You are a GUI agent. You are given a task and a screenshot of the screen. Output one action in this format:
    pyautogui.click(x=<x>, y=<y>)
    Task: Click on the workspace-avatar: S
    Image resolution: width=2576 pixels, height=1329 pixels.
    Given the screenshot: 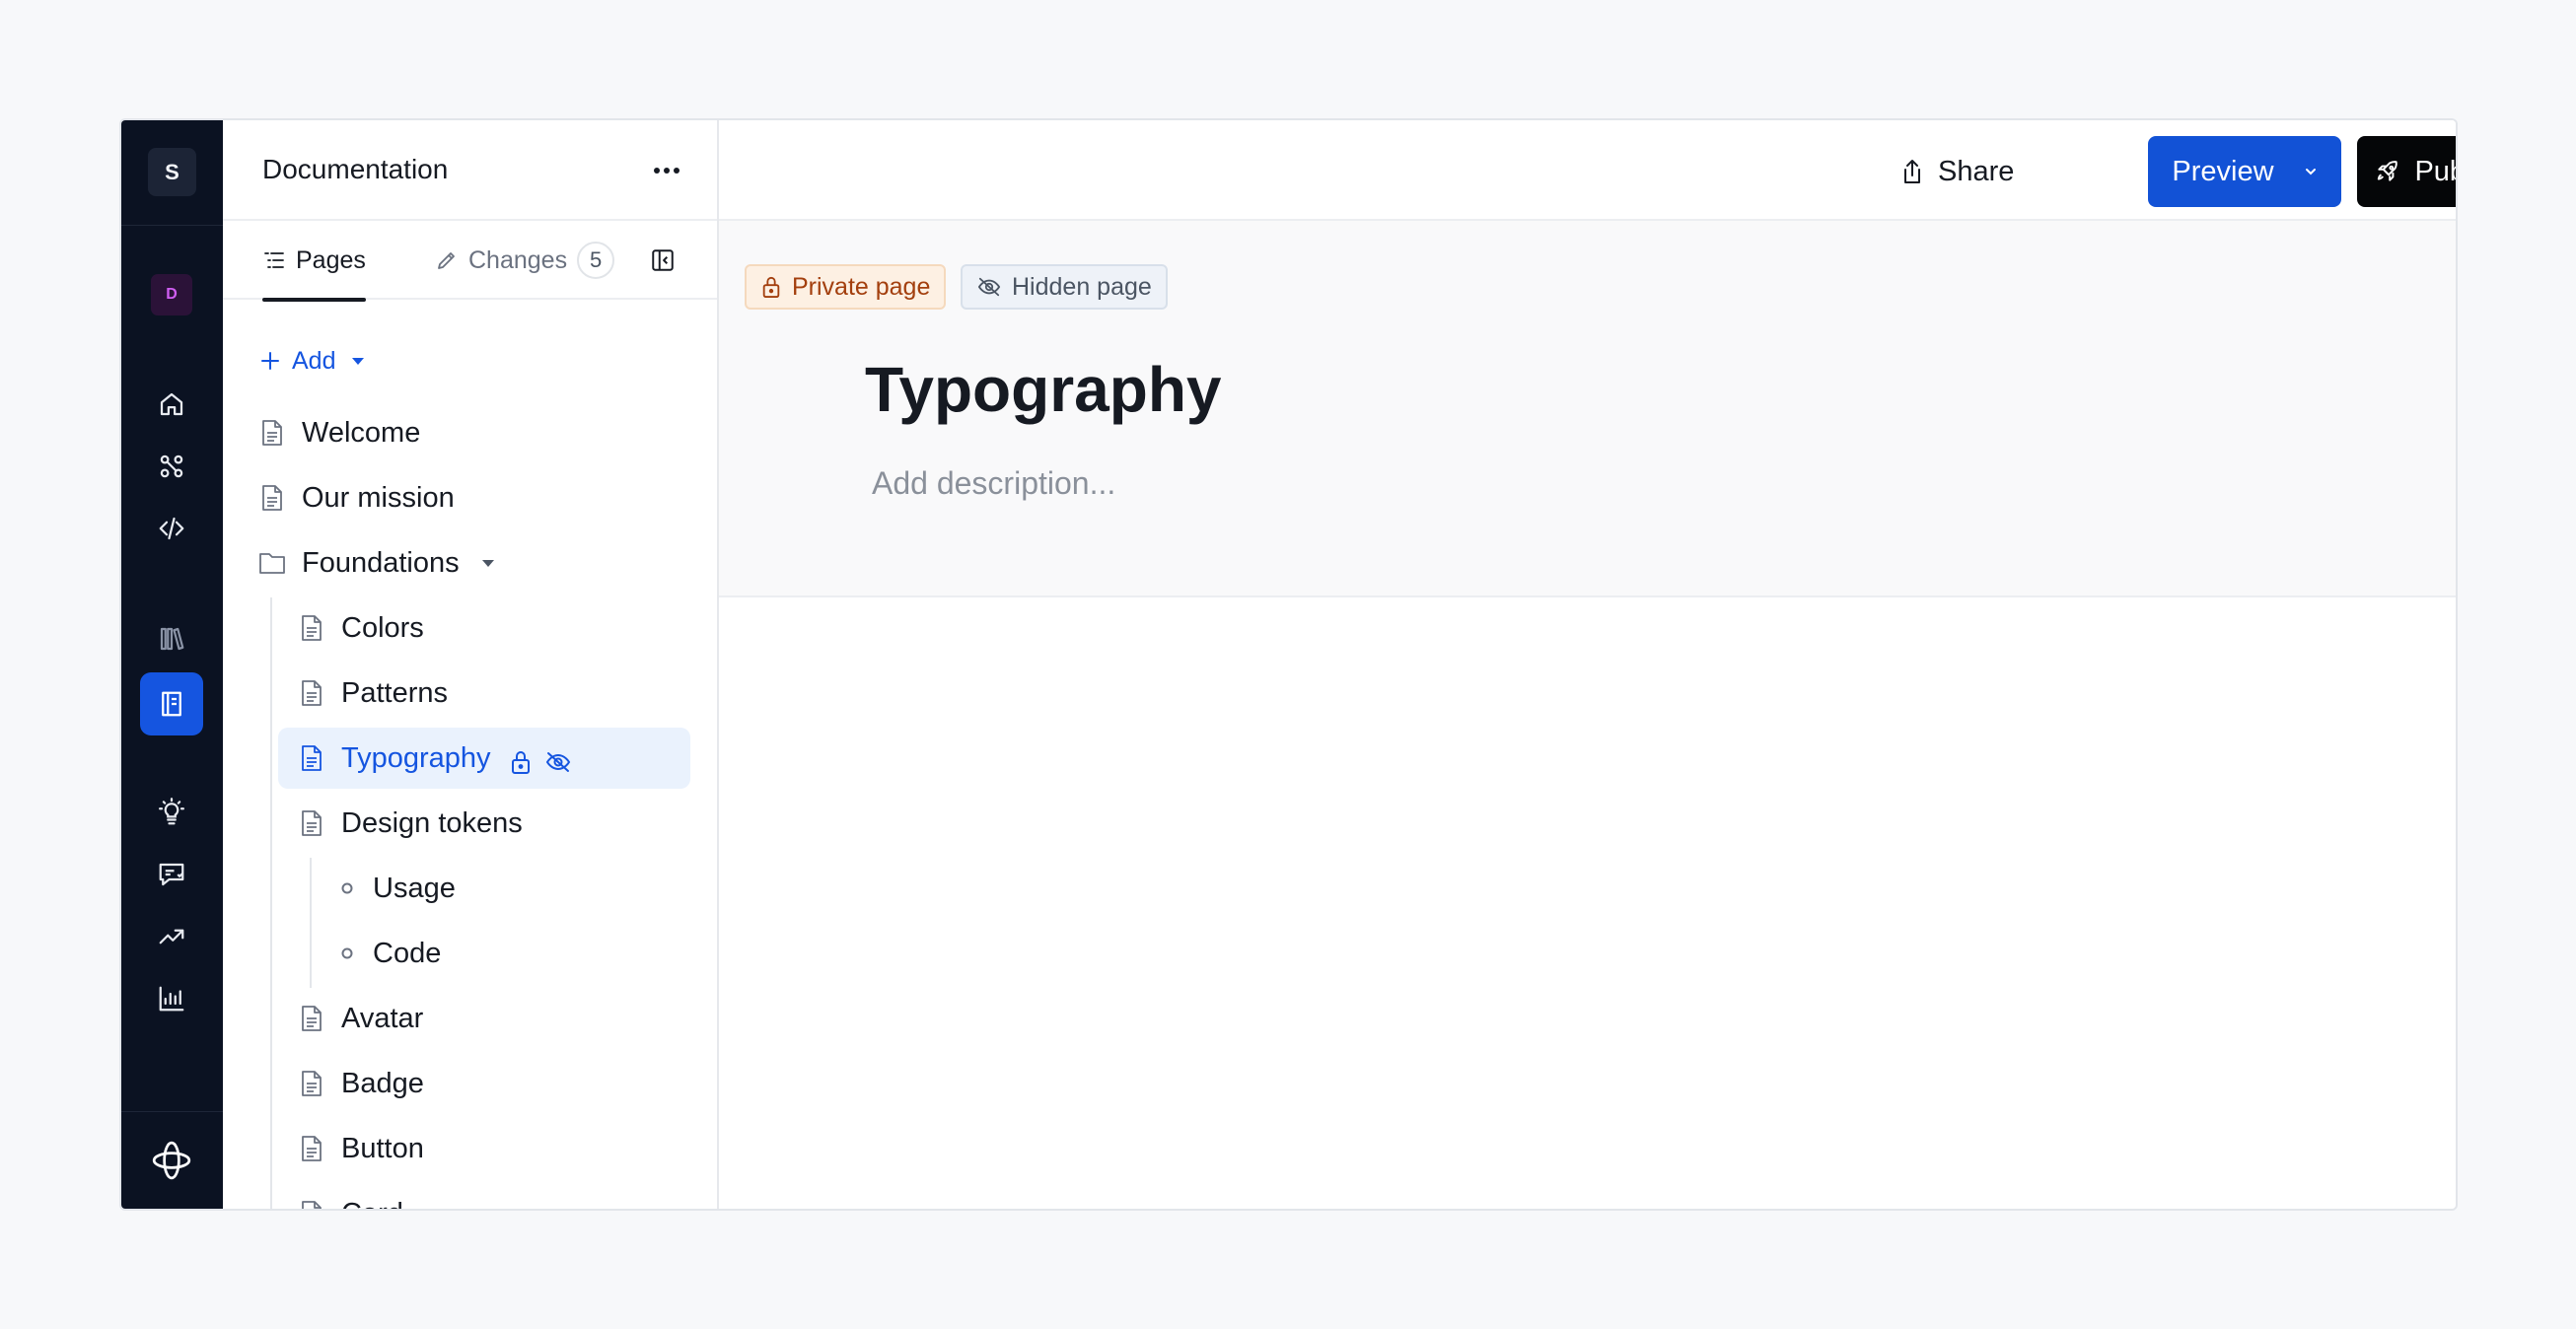 What is the action you would take?
    pyautogui.click(x=172, y=172)
    